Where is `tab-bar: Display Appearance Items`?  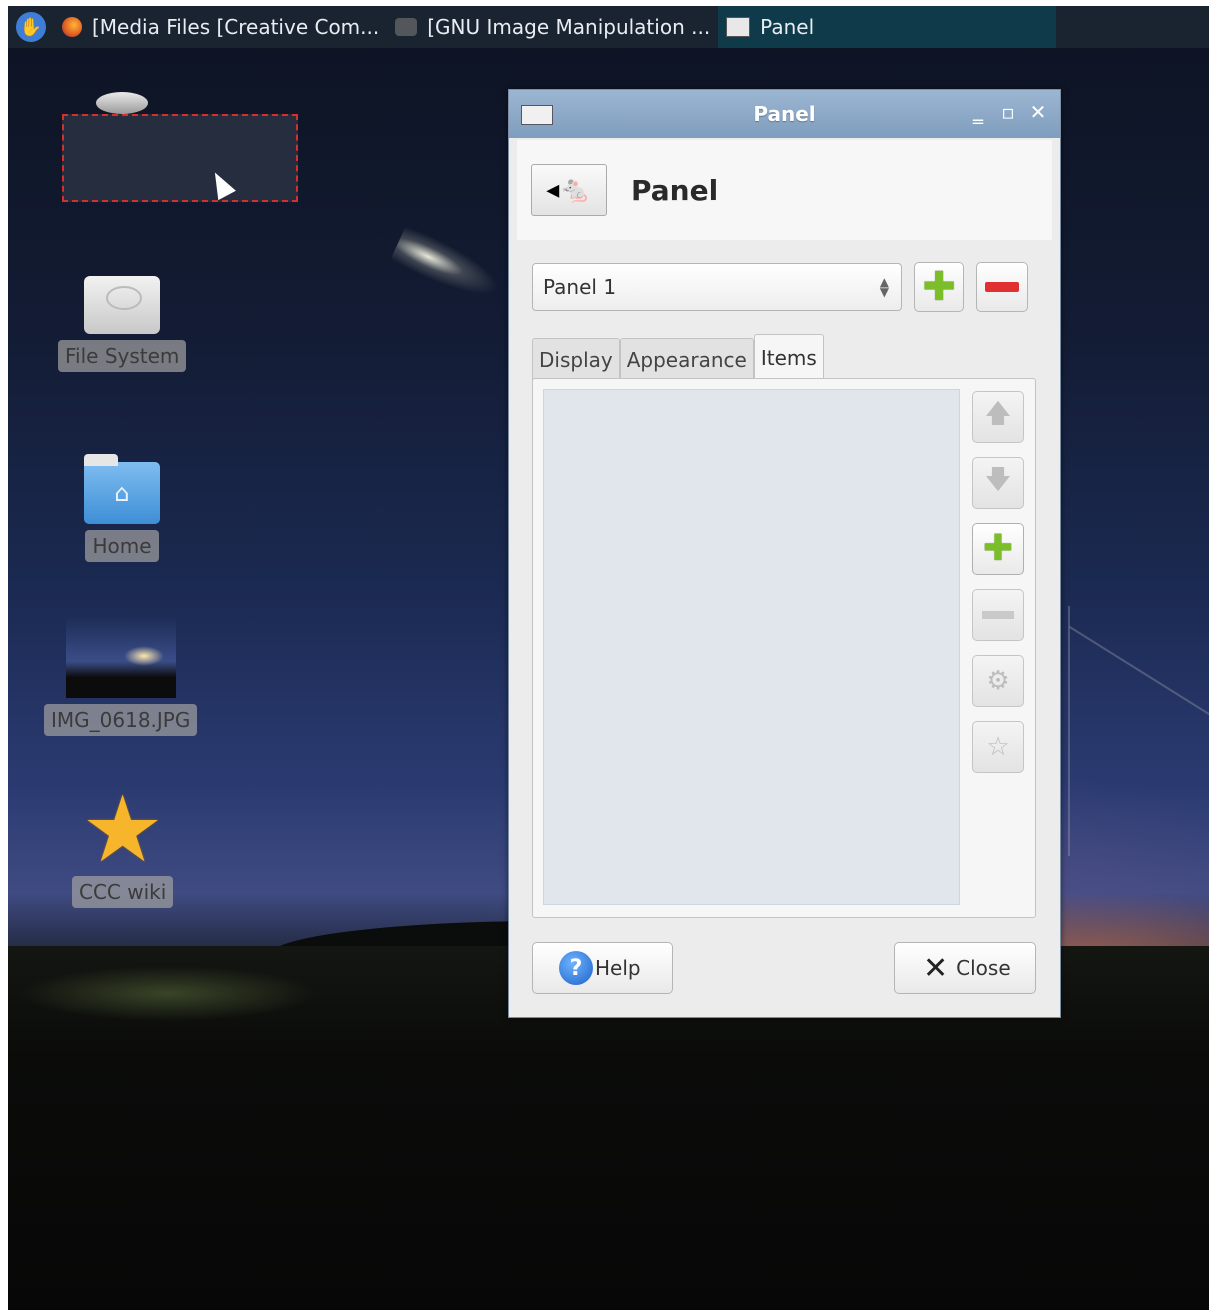 tab-bar: Display Appearance Items is located at coordinates (678, 357).